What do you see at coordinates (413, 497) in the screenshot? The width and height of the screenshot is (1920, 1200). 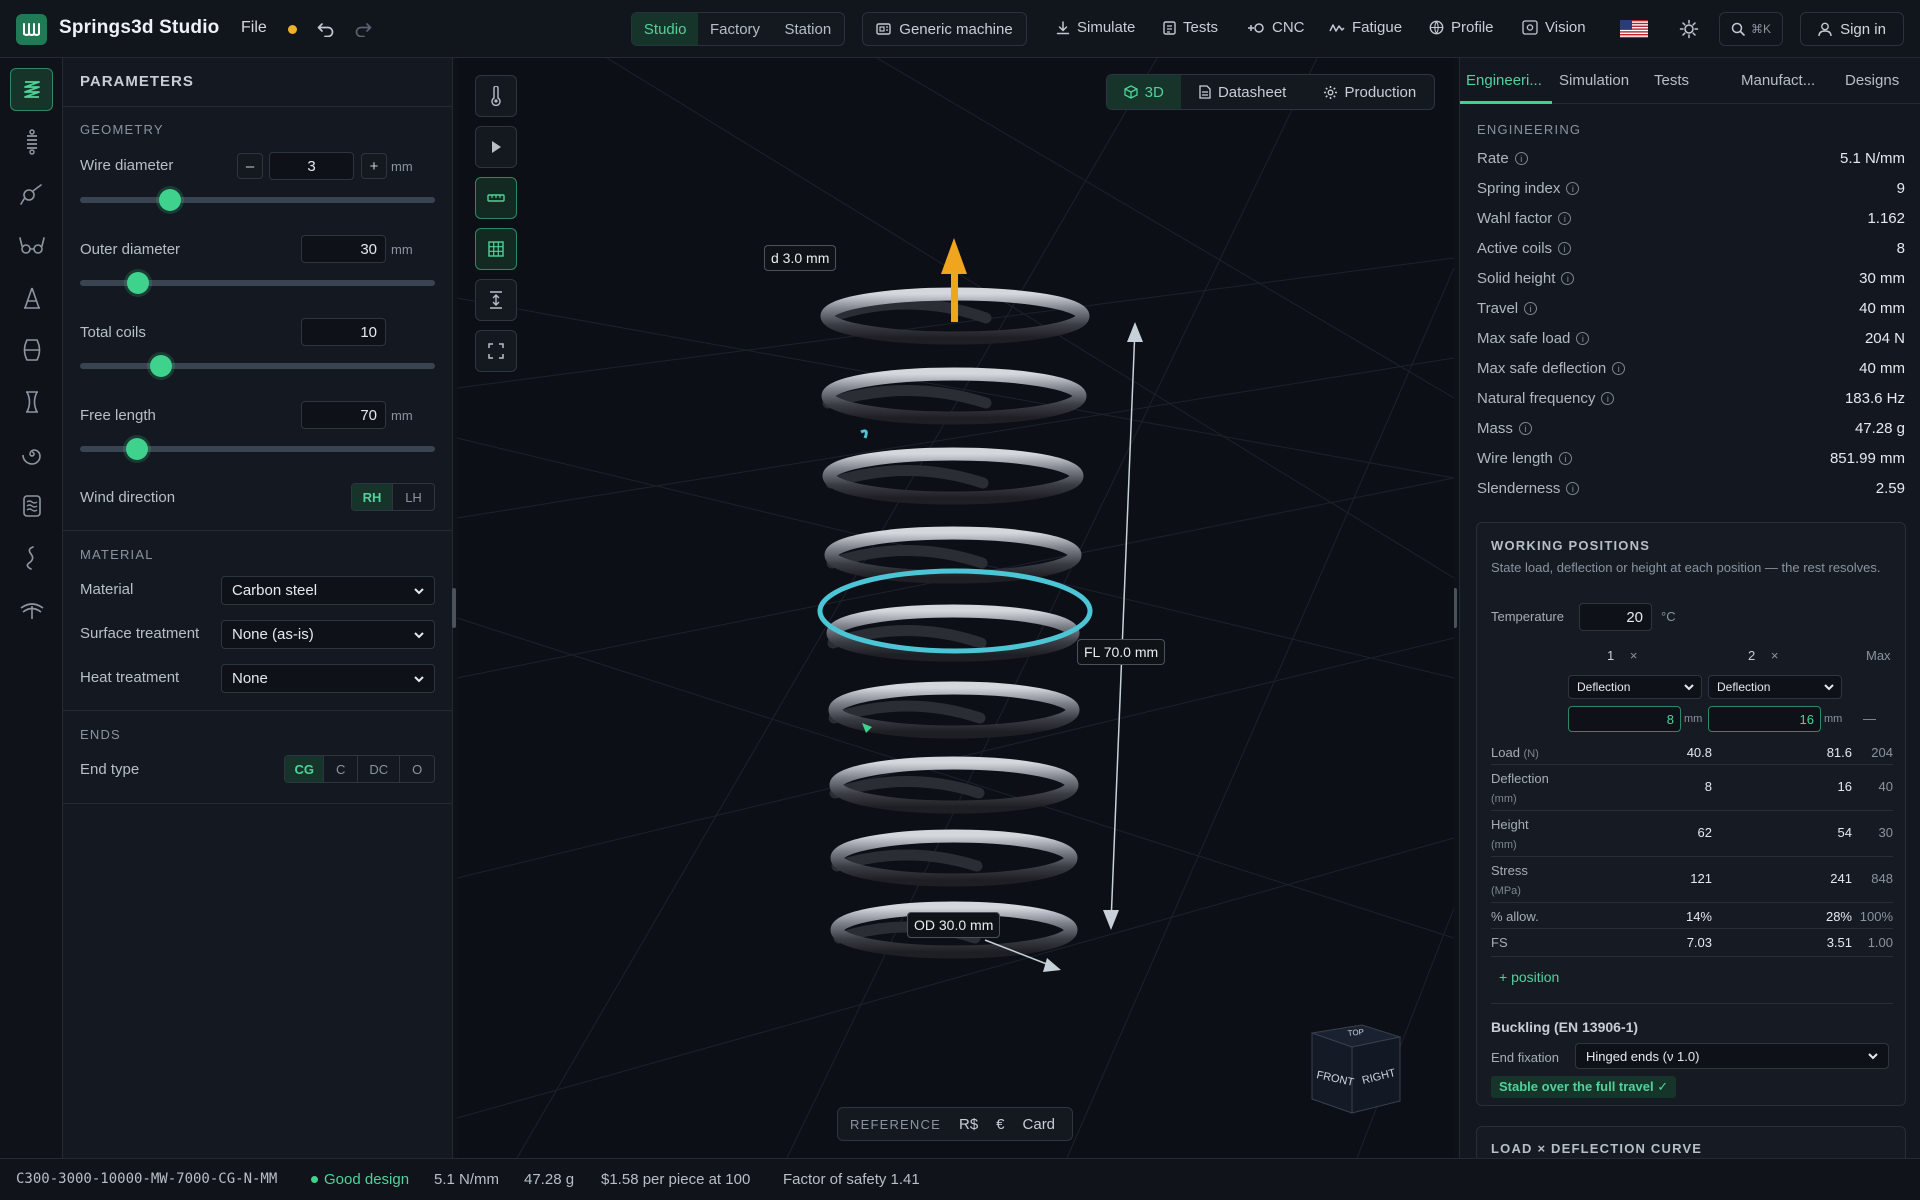 I see `wind-lh-option: LH` at bounding box center [413, 497].